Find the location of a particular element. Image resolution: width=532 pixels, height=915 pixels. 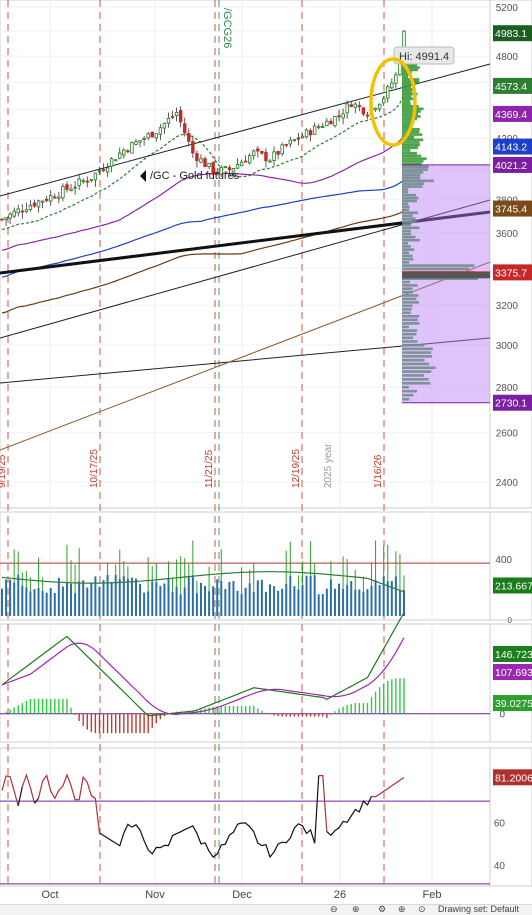

settings-icon: ⚙ is located at coordinates (382, 910).